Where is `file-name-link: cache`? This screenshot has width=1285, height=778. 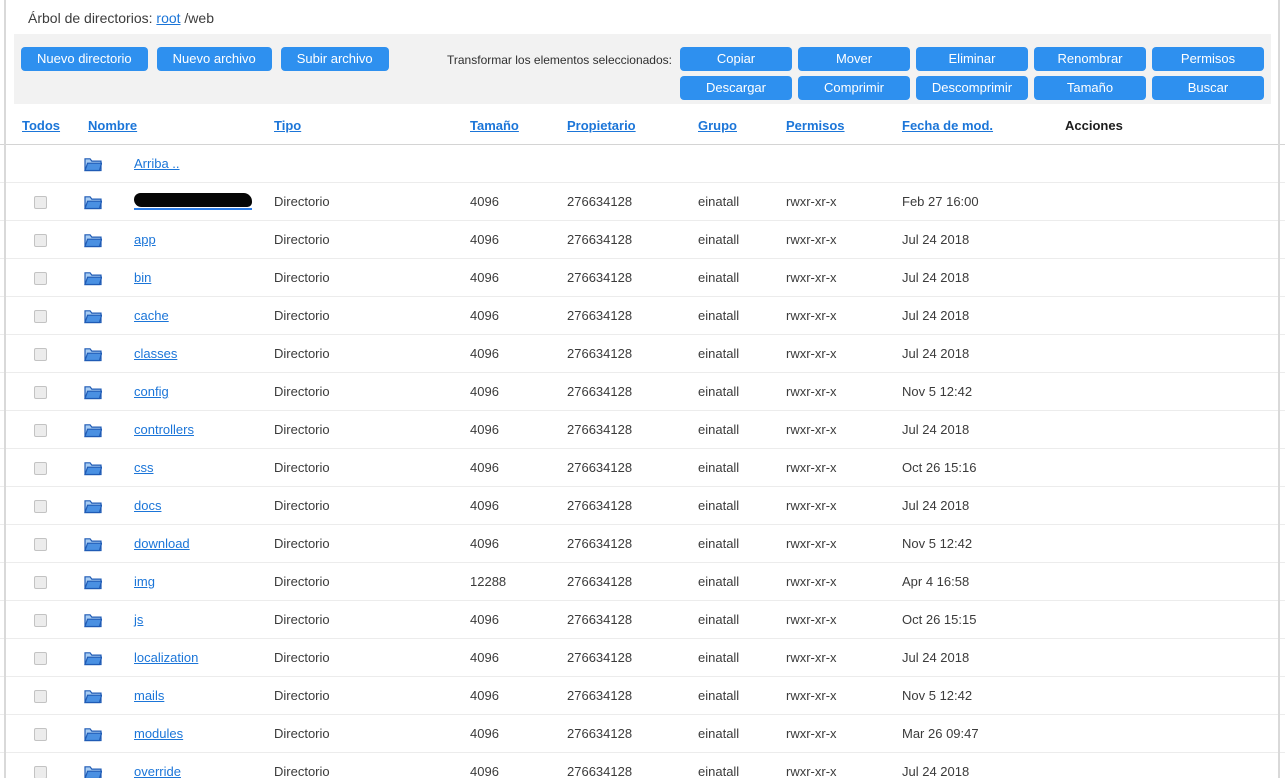 file-name-link: cache is located at coordinates (151, 315).